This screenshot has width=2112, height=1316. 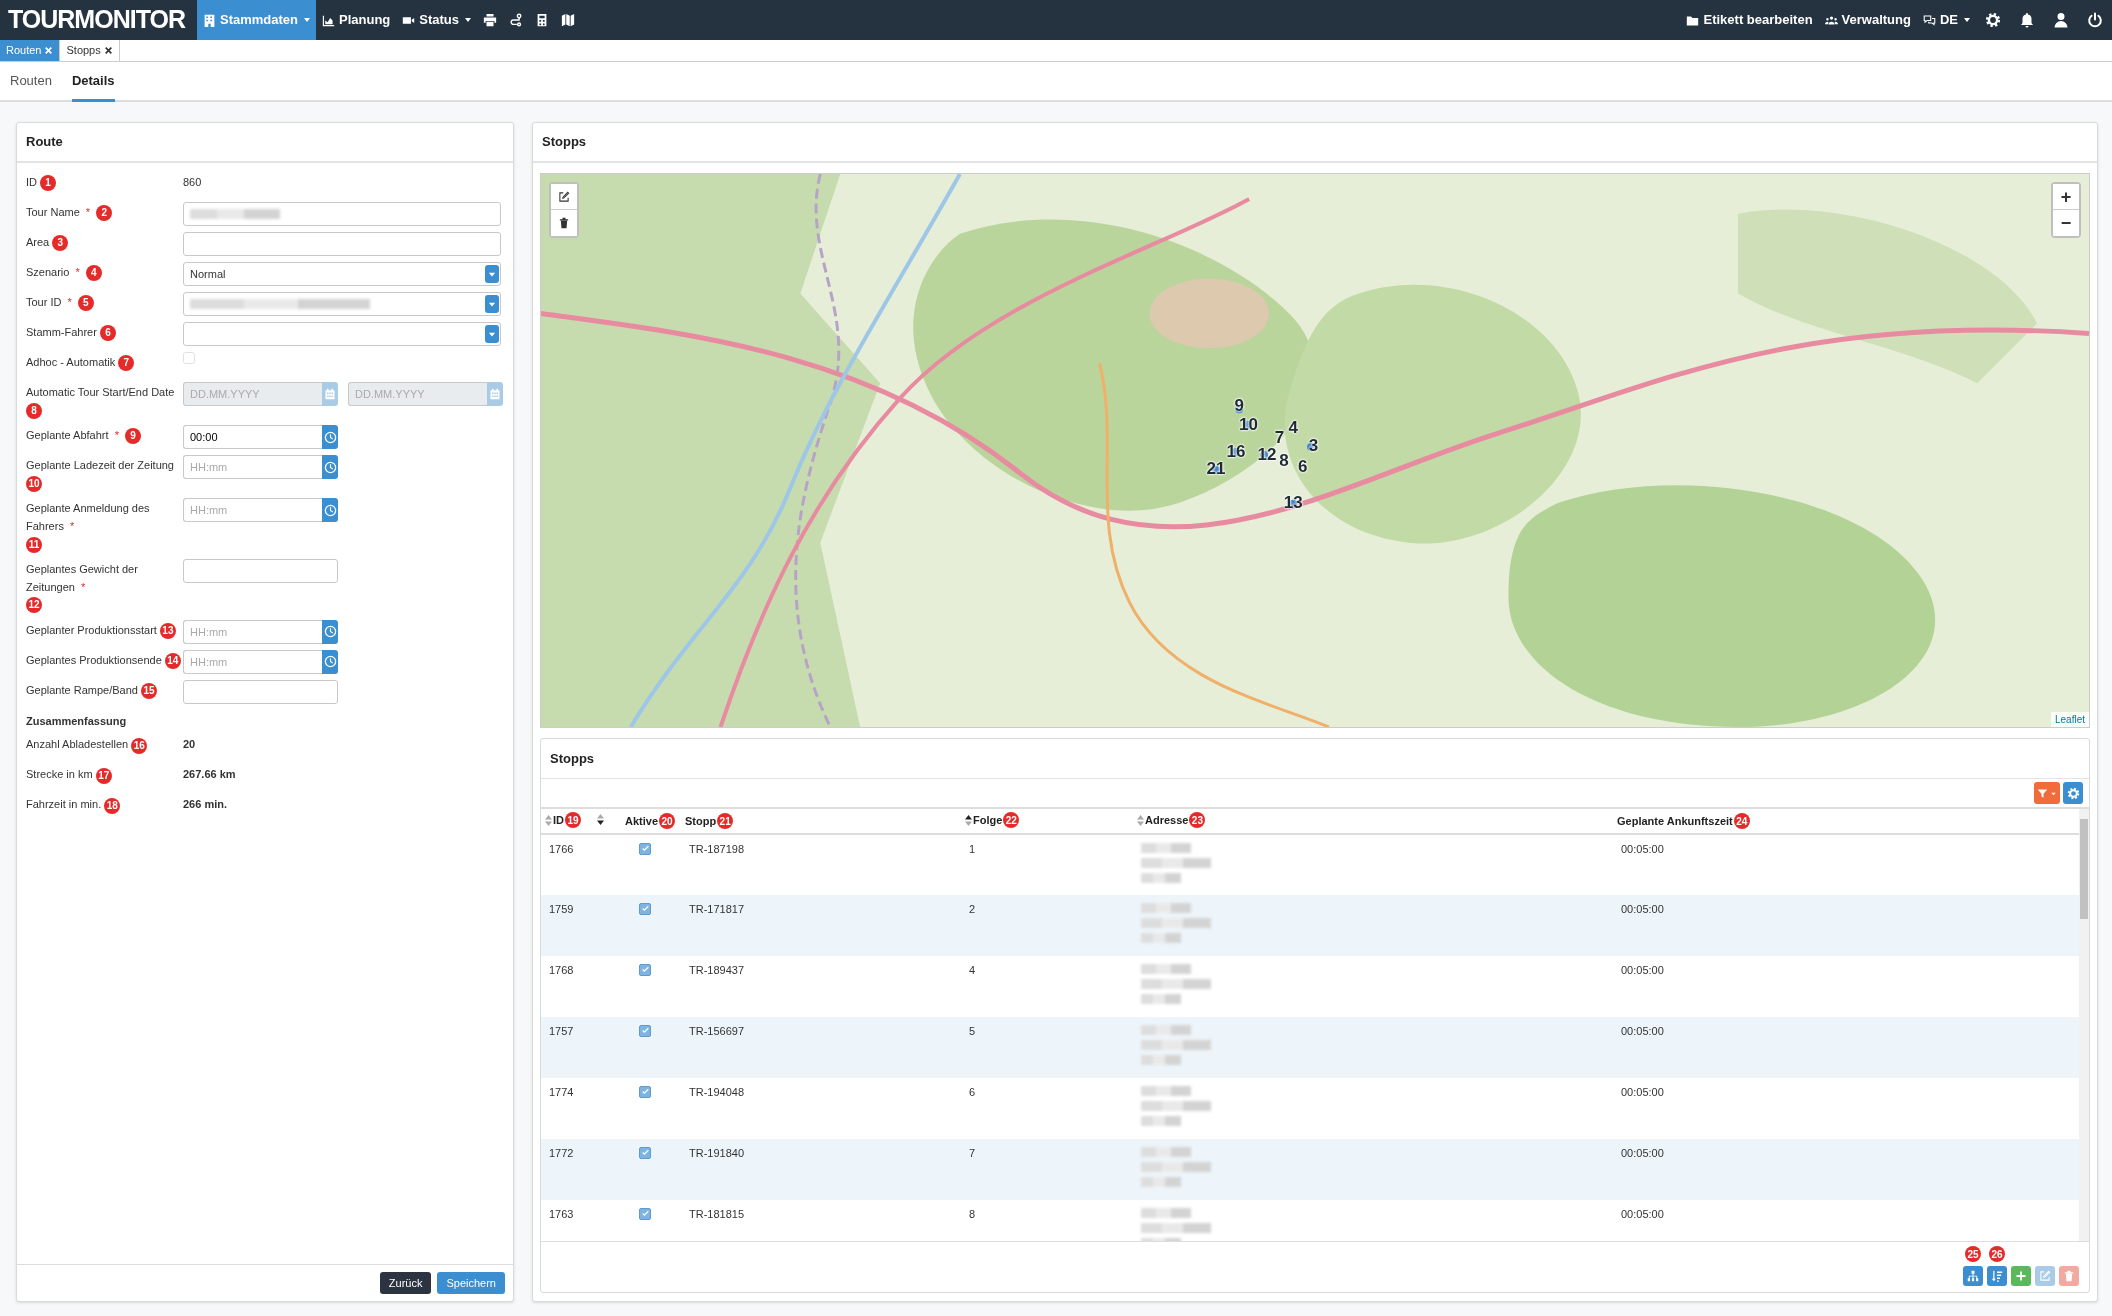 What do you see at coordinates (61, 332) in the screenshot?
I see `field-label: Stamm-Fahrer` at bounding box center [61, 332].